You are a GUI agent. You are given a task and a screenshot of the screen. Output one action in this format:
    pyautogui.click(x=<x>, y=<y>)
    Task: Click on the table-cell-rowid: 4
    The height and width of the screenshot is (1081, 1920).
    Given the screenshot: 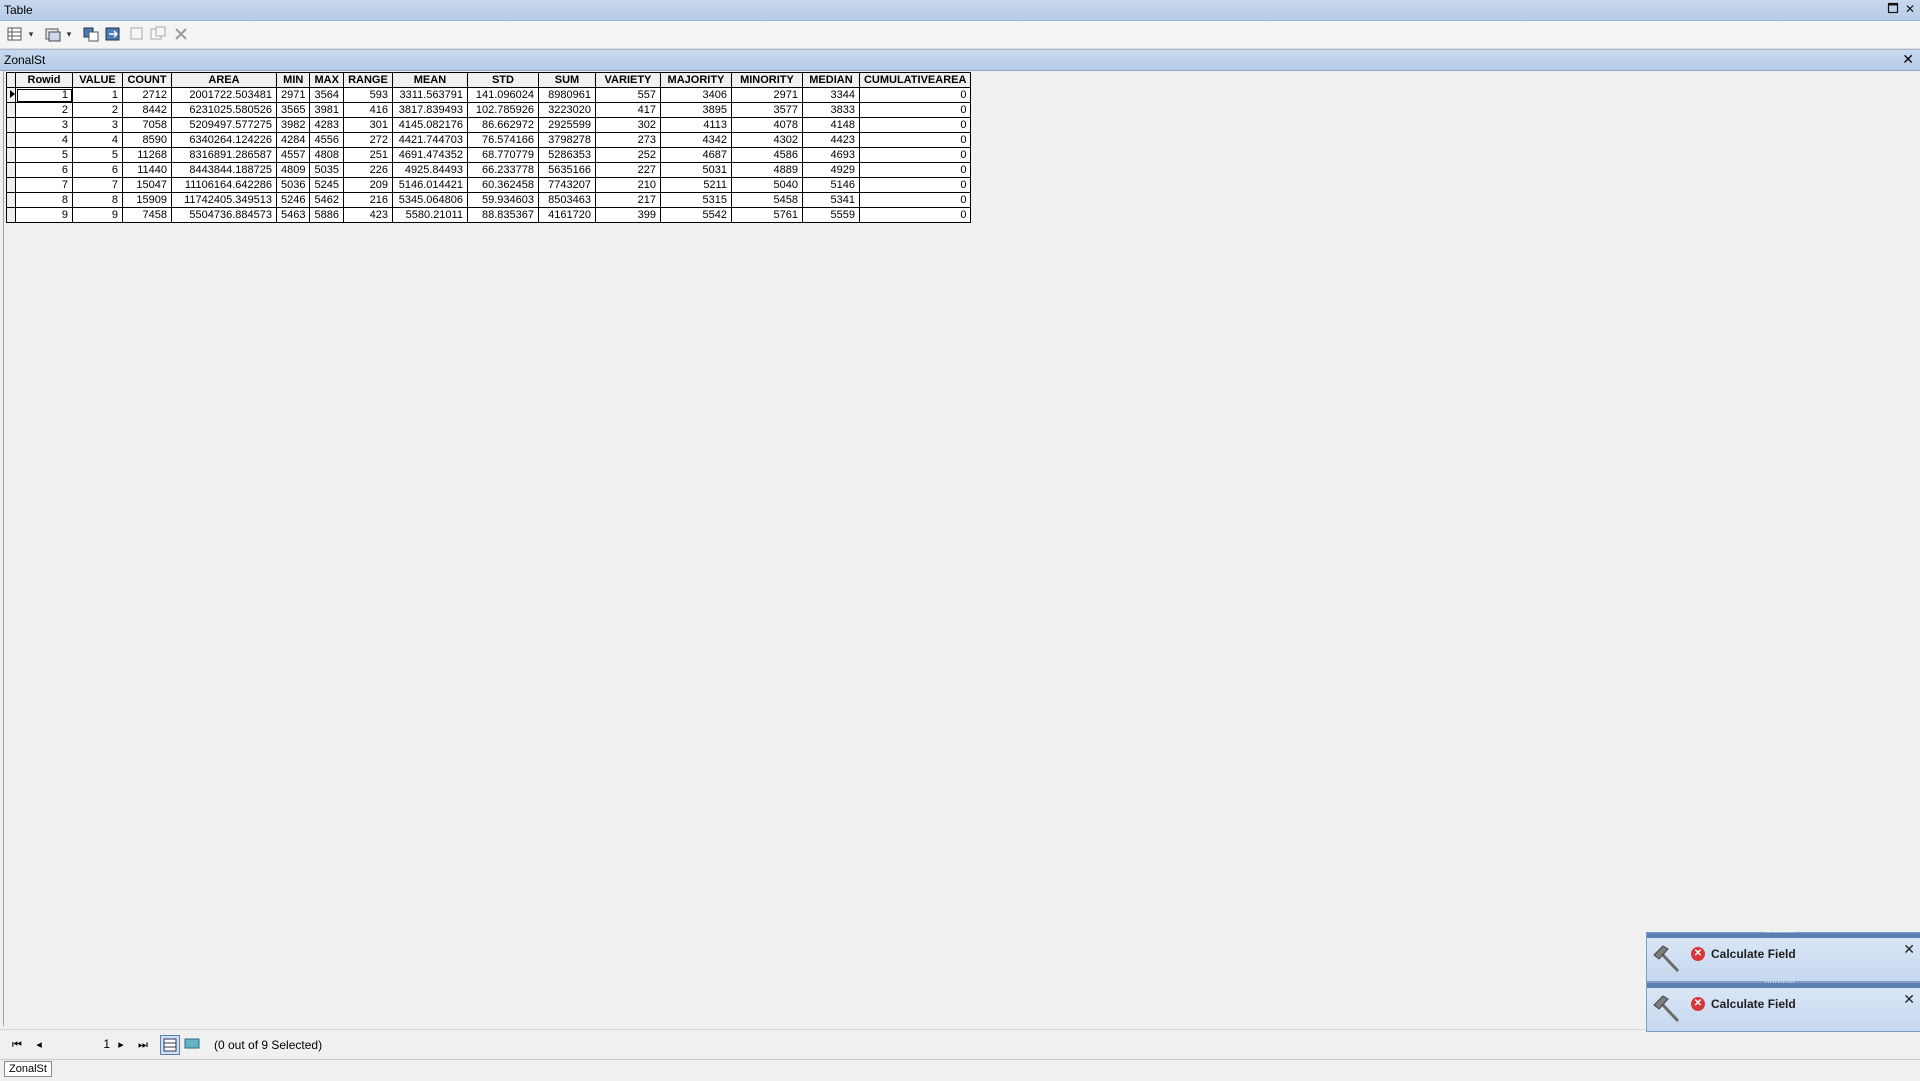 What is the action you would take?
    pyautogui.click(x=44, y=140)
    